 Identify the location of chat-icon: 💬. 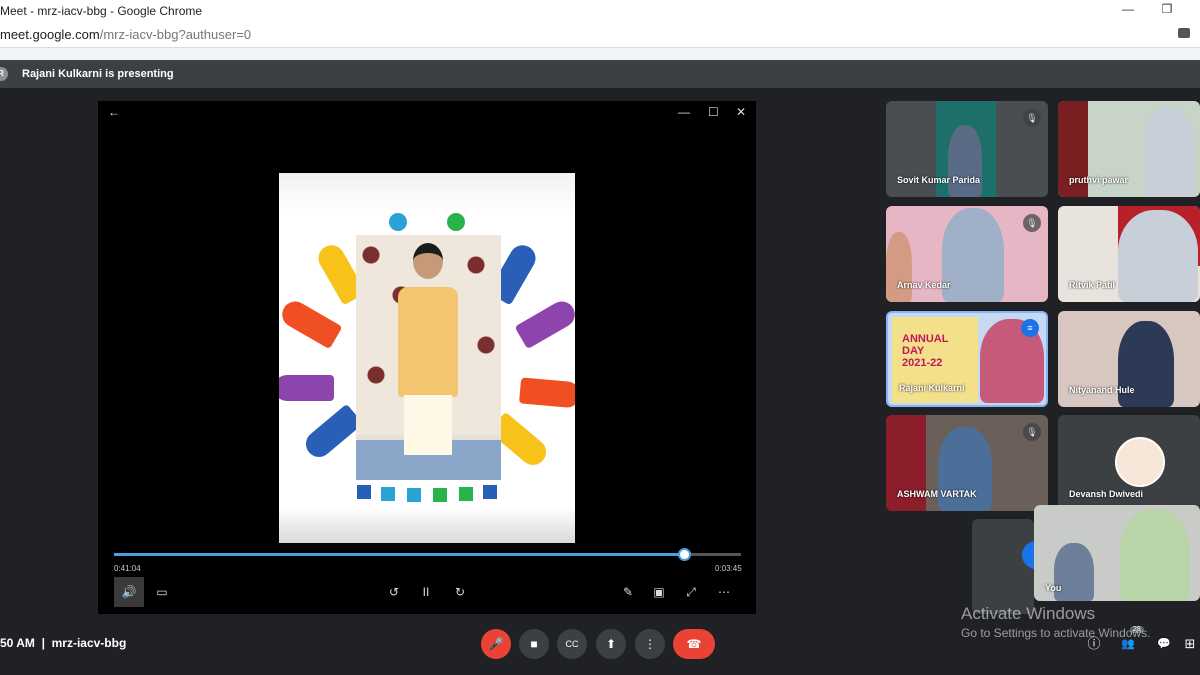
(1164, 644).